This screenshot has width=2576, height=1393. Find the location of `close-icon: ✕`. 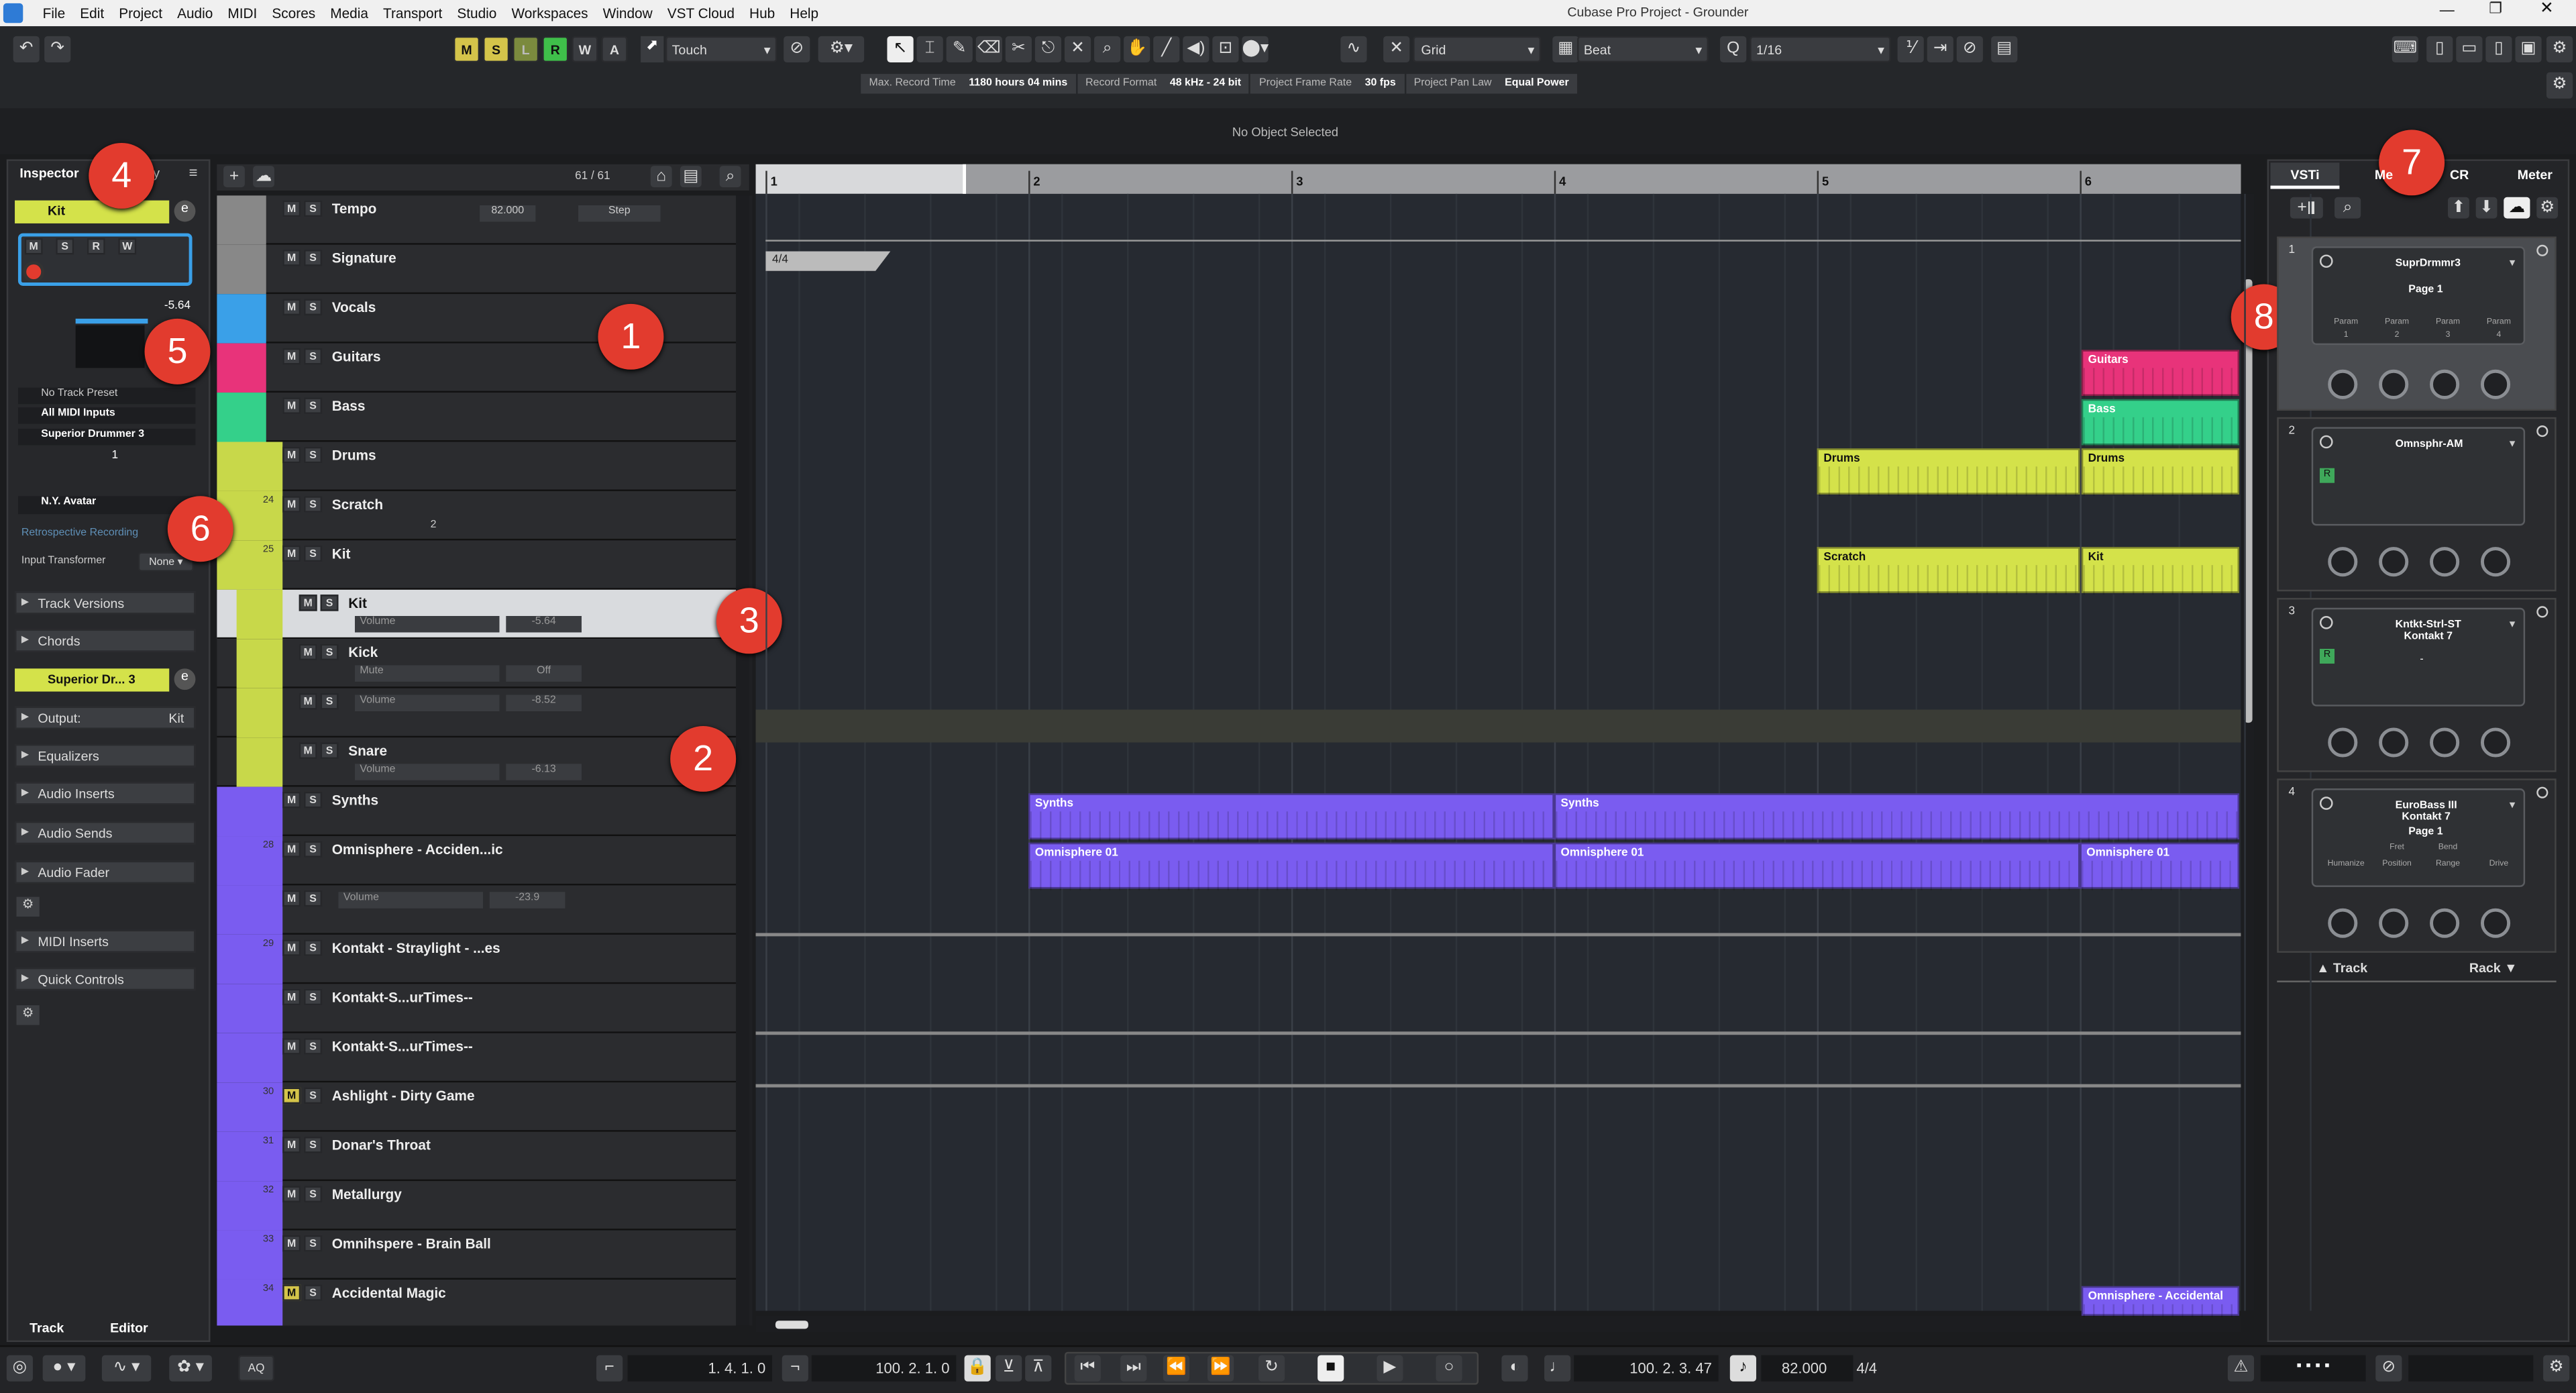

close-icon: ✕ is located at coordinates (2547, 9).